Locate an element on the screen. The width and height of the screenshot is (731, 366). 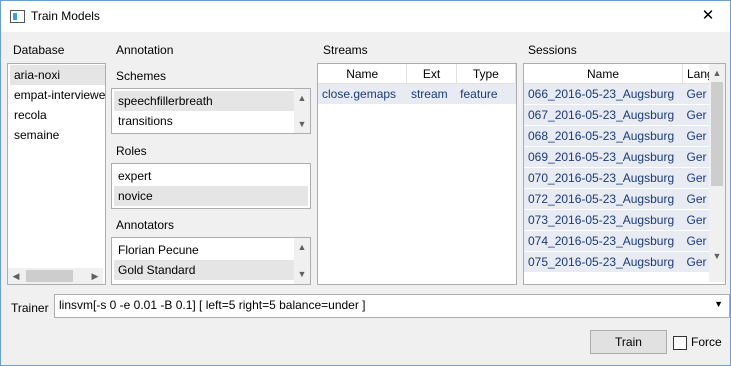
stream-type-cell: feature is located at coordinates (486, 94).